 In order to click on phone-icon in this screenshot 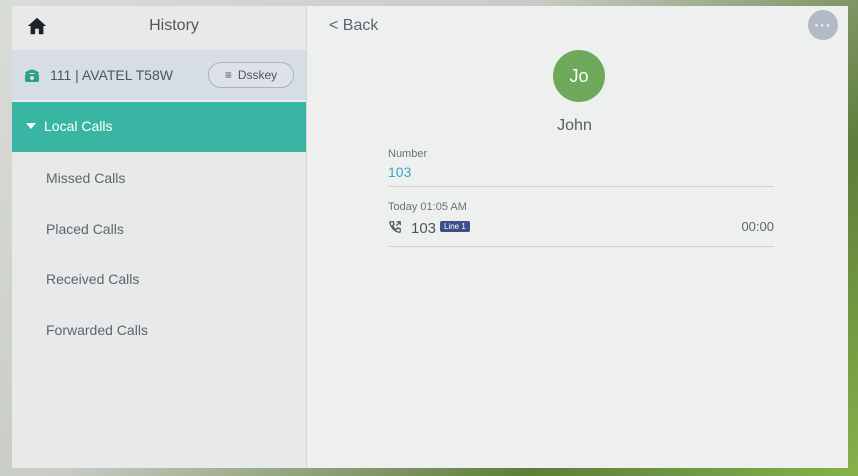, I will do `click(32, 75)`.